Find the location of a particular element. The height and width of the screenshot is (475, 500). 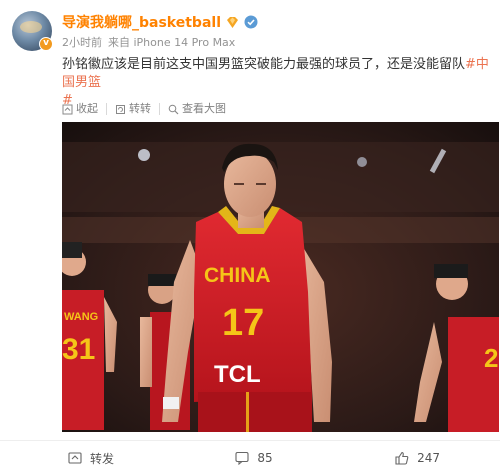

collapse-button: 收起 is located at coordinates (84, 109).